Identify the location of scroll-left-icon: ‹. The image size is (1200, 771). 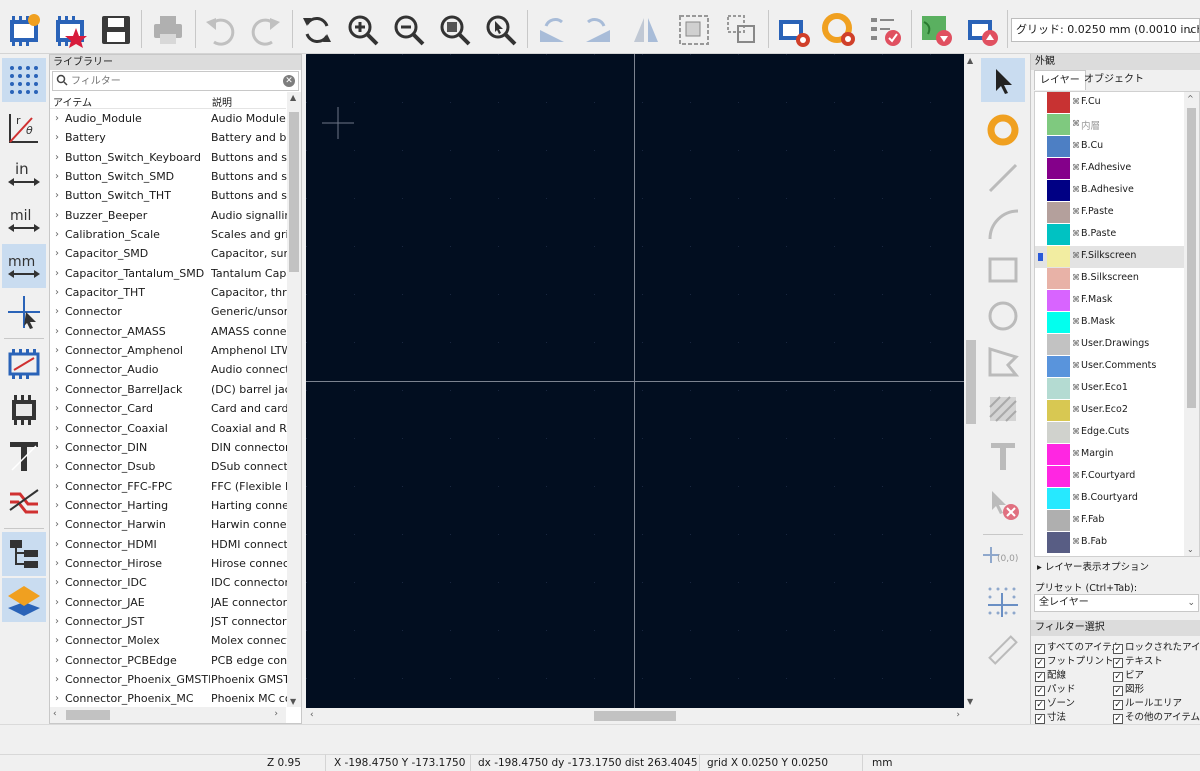
(55, 714).